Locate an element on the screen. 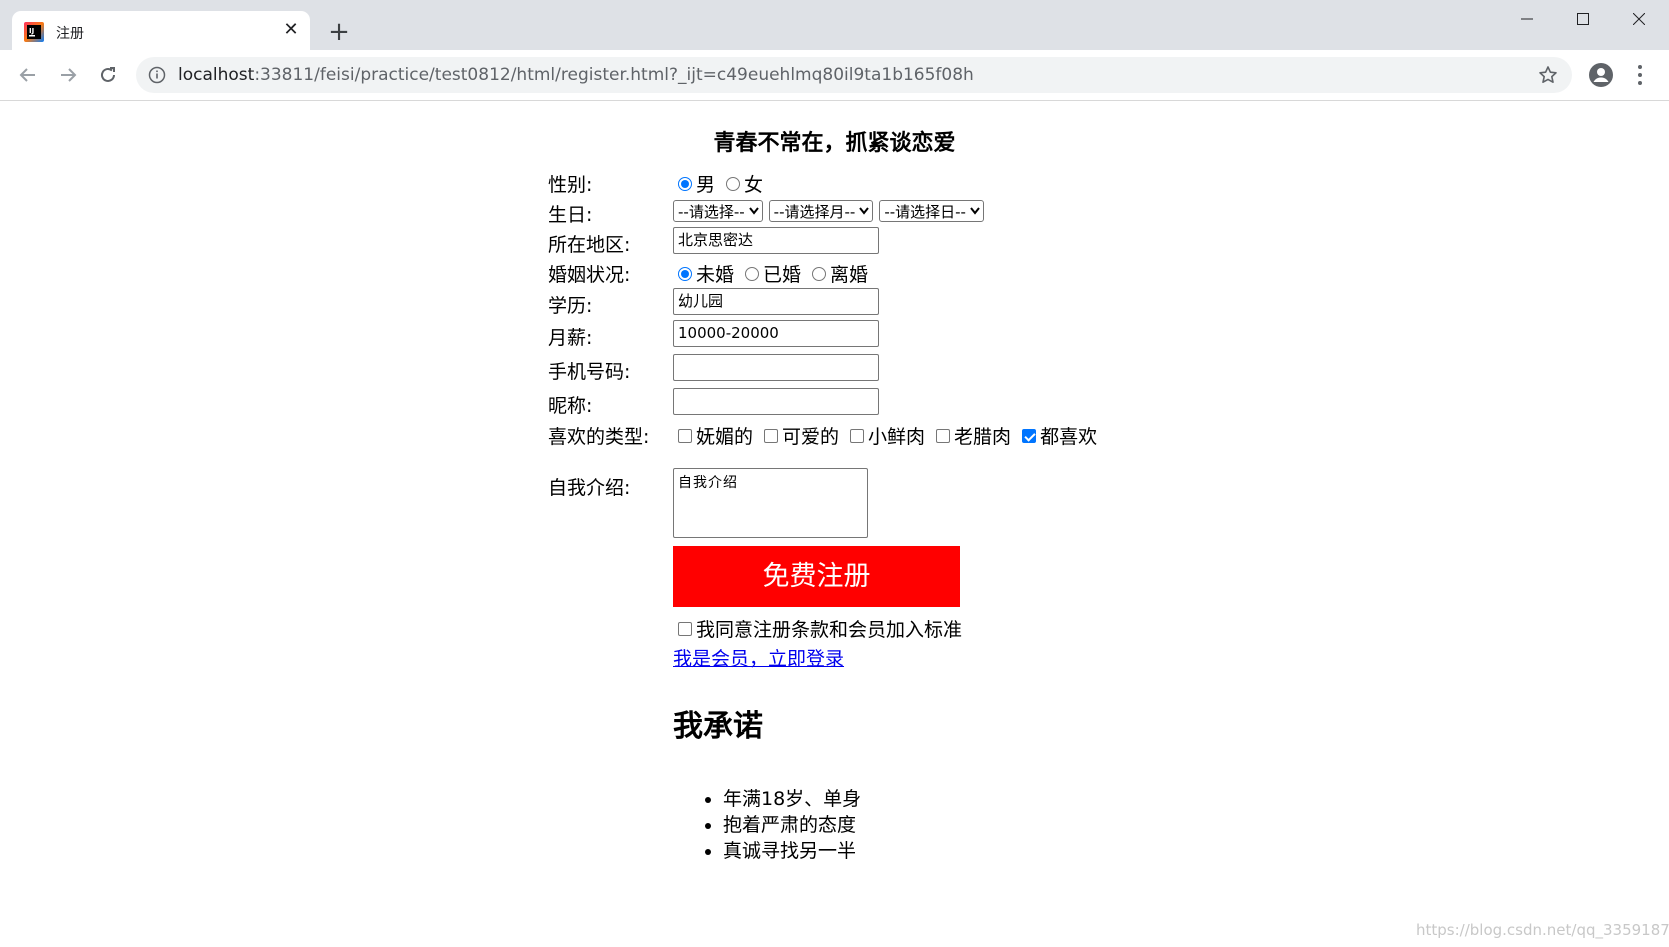  tab-strip: IJ 注册 ✕ + is located at coordinates (834, 25).